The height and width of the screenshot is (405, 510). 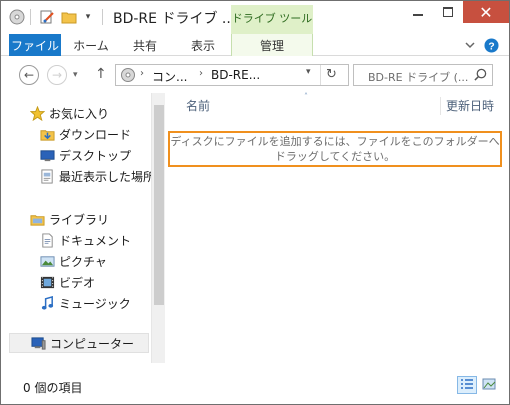 I want to click on back-button: ←, so click(x=29, y=75).